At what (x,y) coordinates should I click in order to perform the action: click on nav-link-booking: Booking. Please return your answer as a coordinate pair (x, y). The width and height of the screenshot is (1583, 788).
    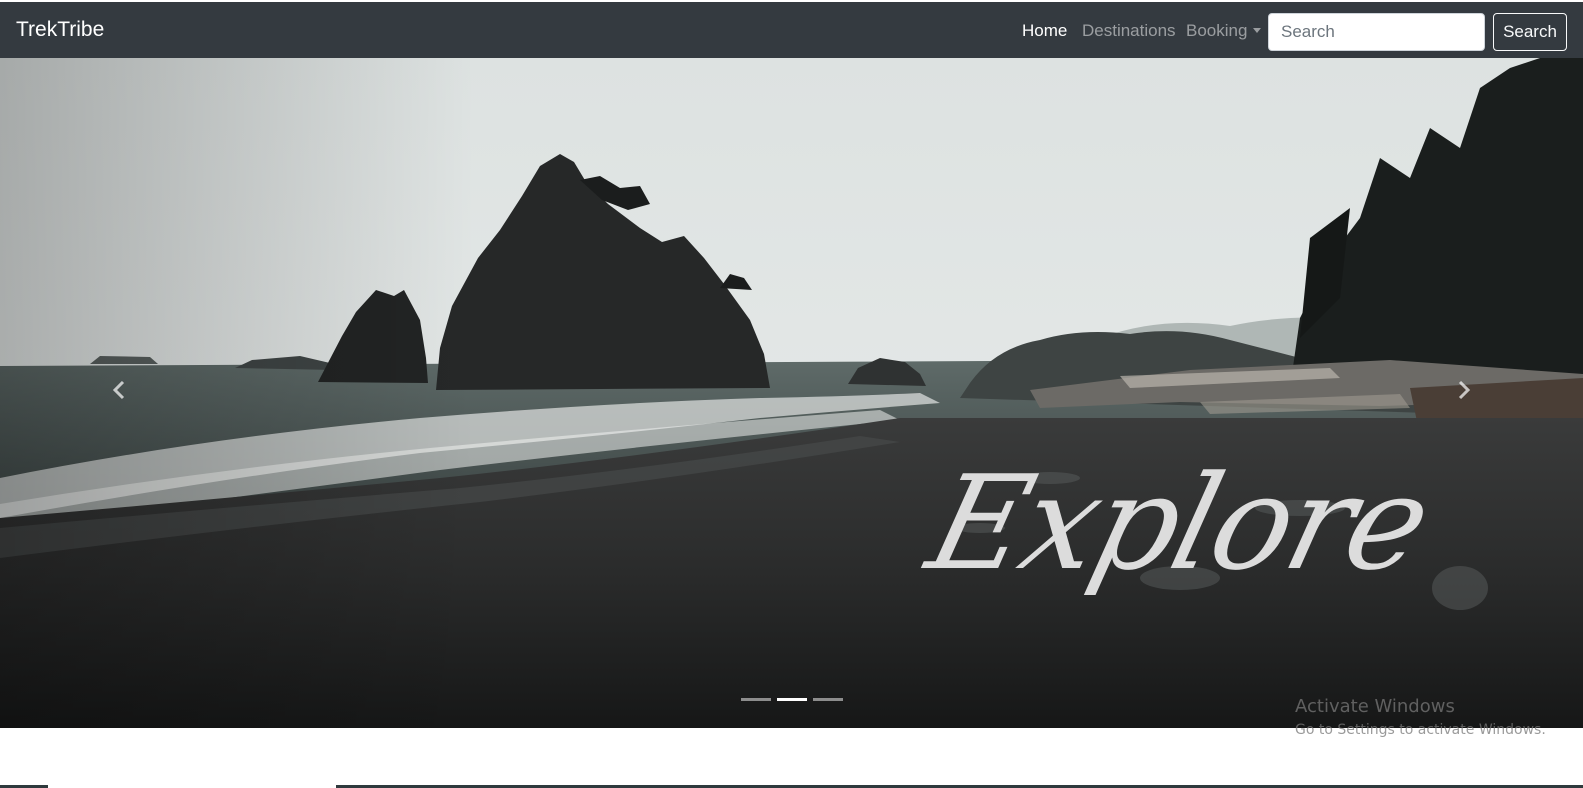
    Looking at the image, I should click on (1224, 31).